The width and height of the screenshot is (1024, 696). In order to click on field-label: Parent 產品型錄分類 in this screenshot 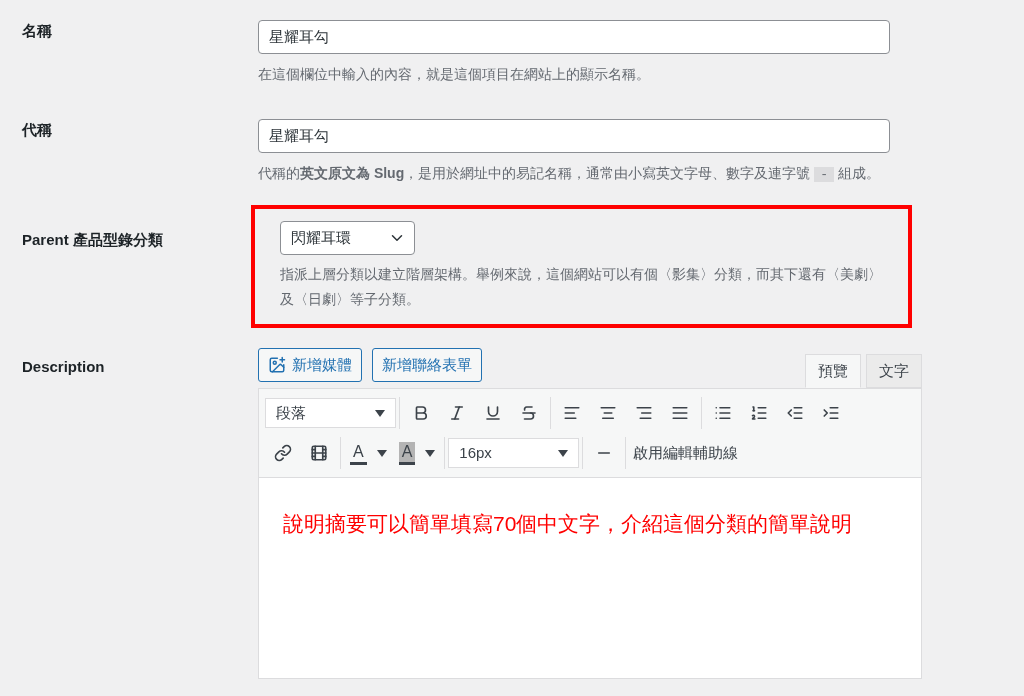, I will do `click(92, 239)`.